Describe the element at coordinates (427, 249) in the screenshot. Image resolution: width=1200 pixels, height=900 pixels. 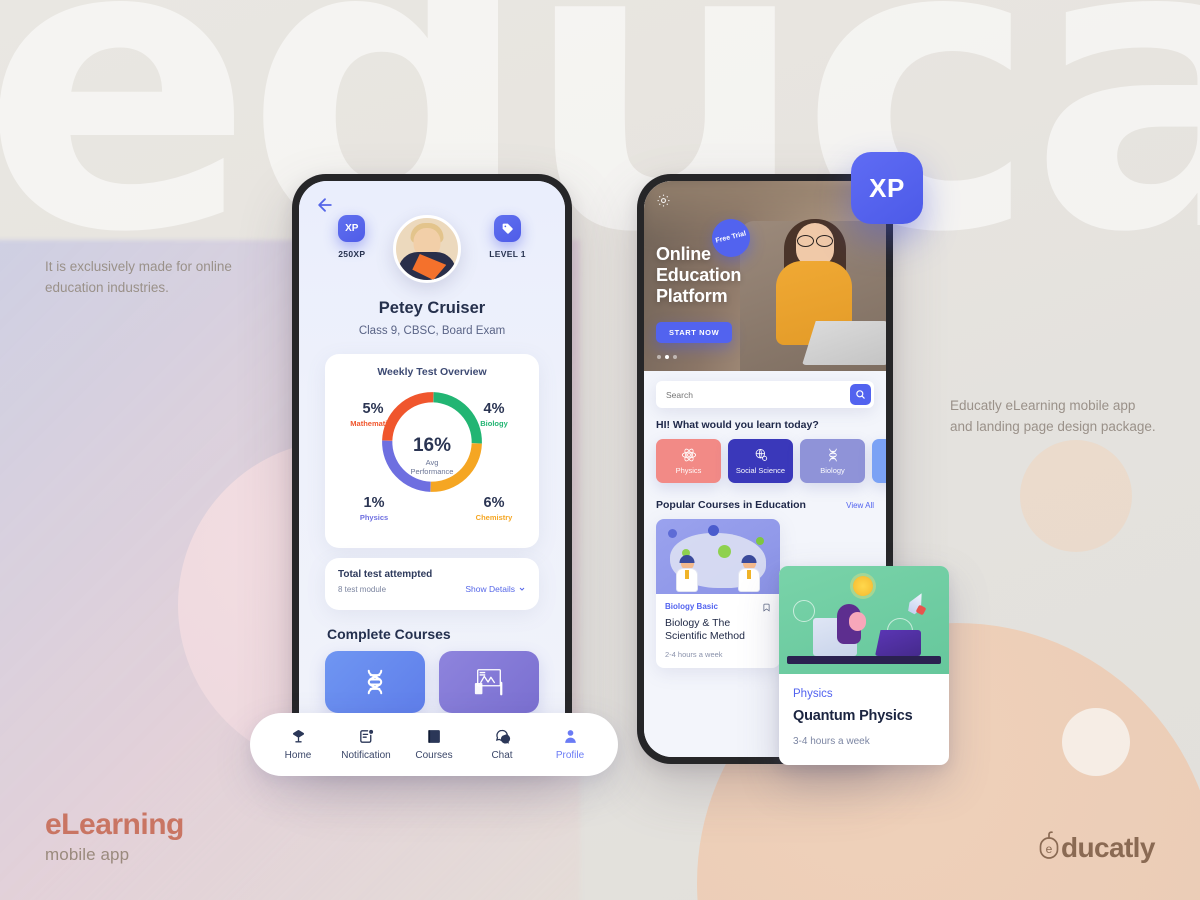
I see `avatar` at that location.